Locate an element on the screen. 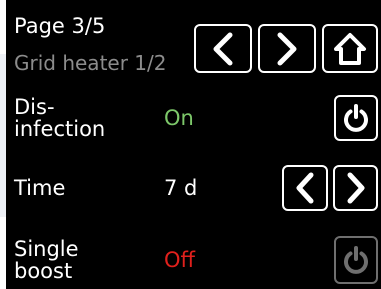 The width and height of the screenshot is (381, 289). single-boost-label: Single boost is located at coordinates (46, 260).